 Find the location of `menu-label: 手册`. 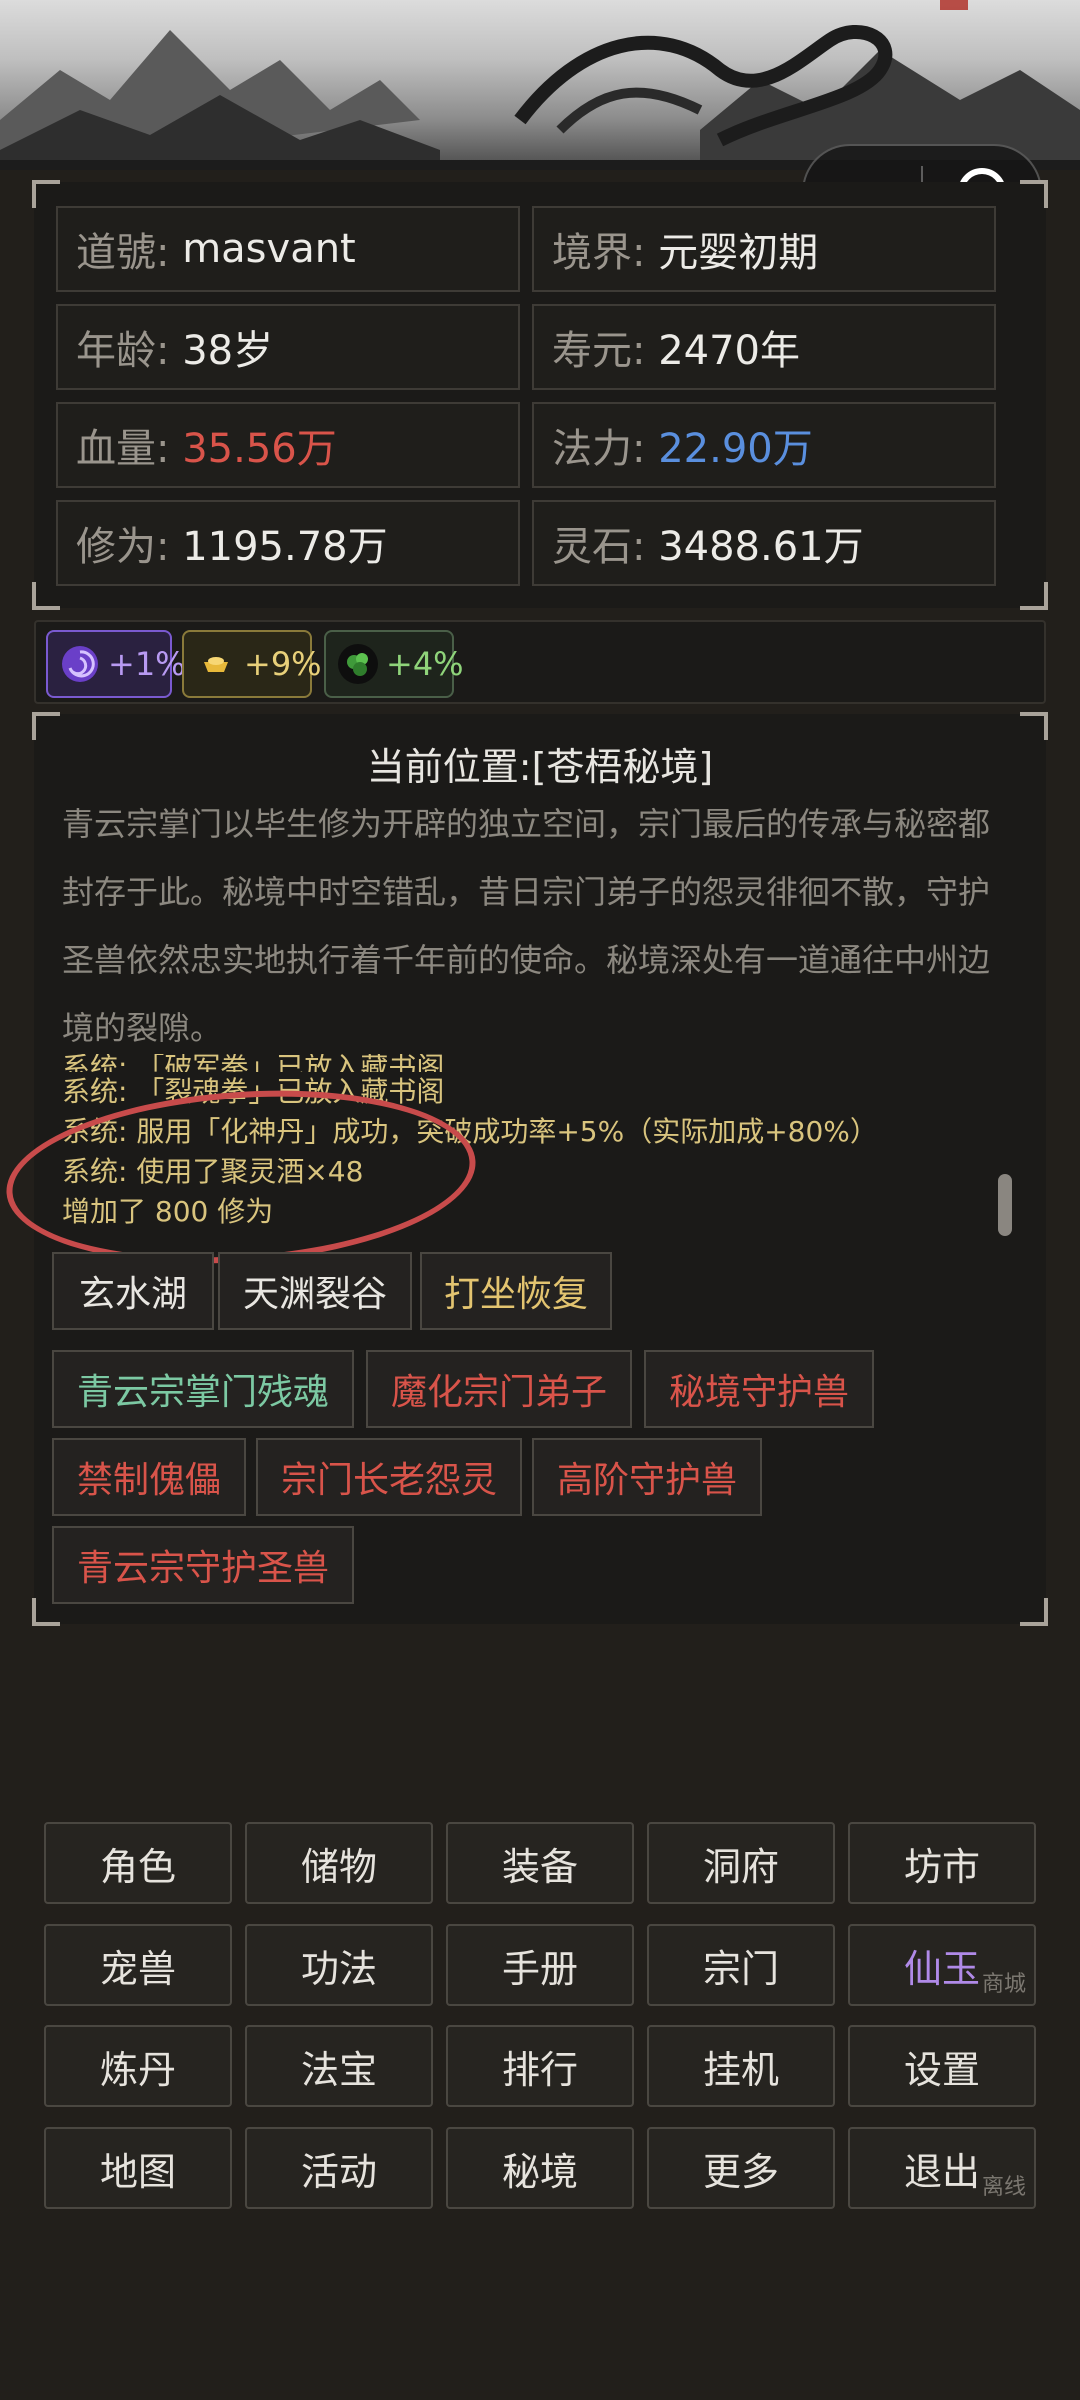

menu-label: 手册 is located at coordinates (539, 1968).